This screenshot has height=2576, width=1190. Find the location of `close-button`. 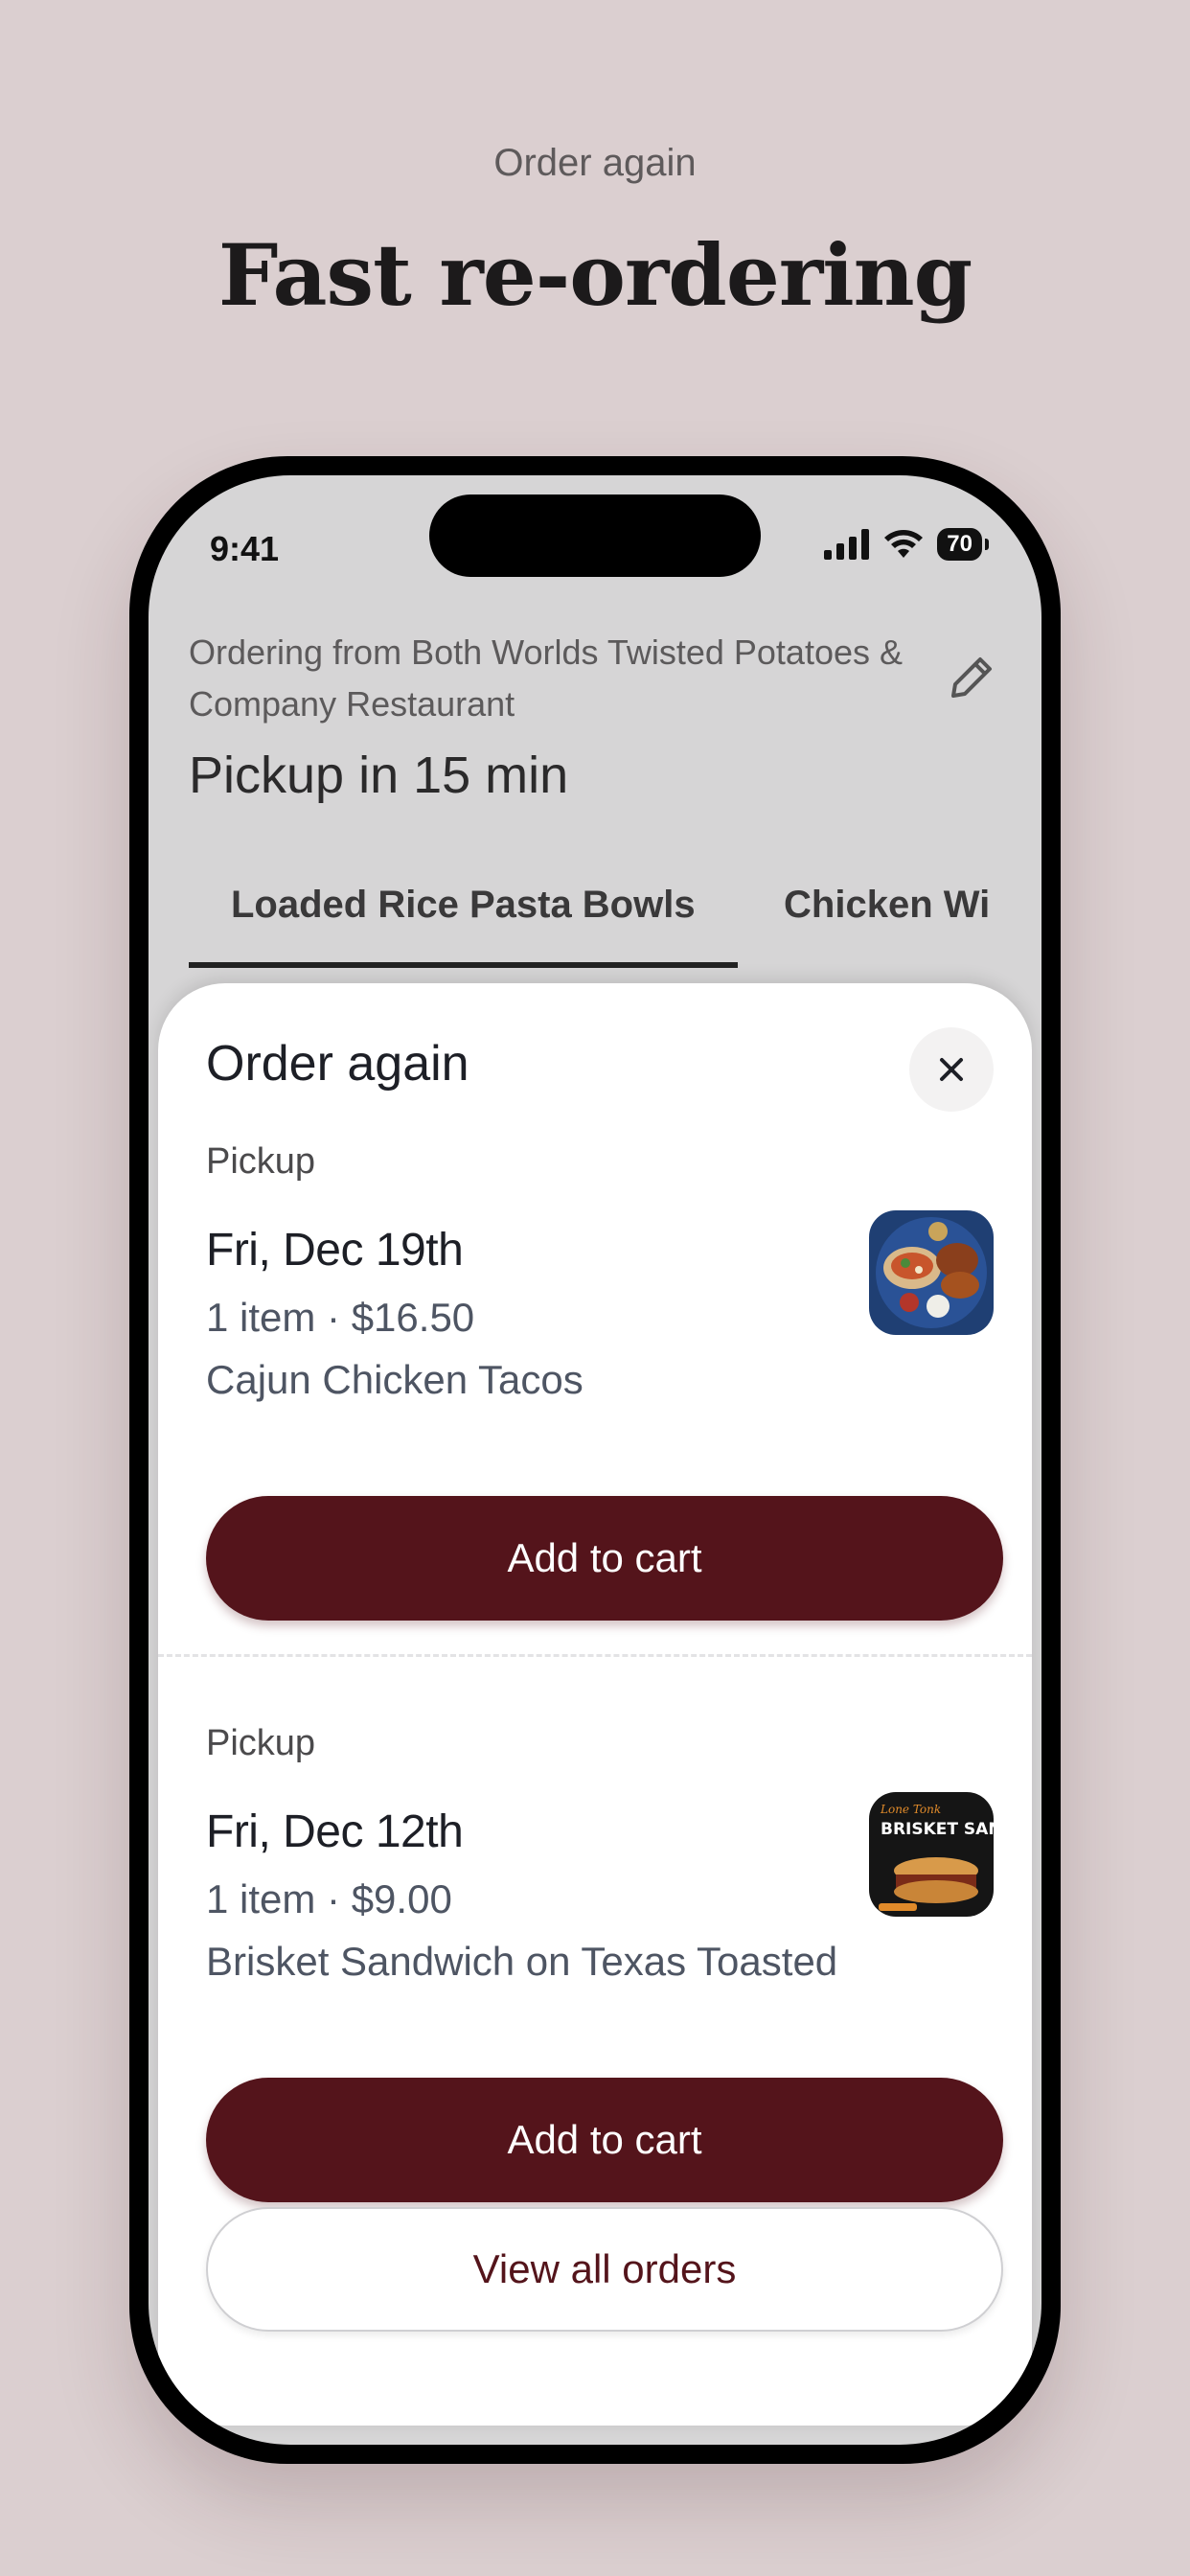

close-button is located at coordinates (952, 1069).